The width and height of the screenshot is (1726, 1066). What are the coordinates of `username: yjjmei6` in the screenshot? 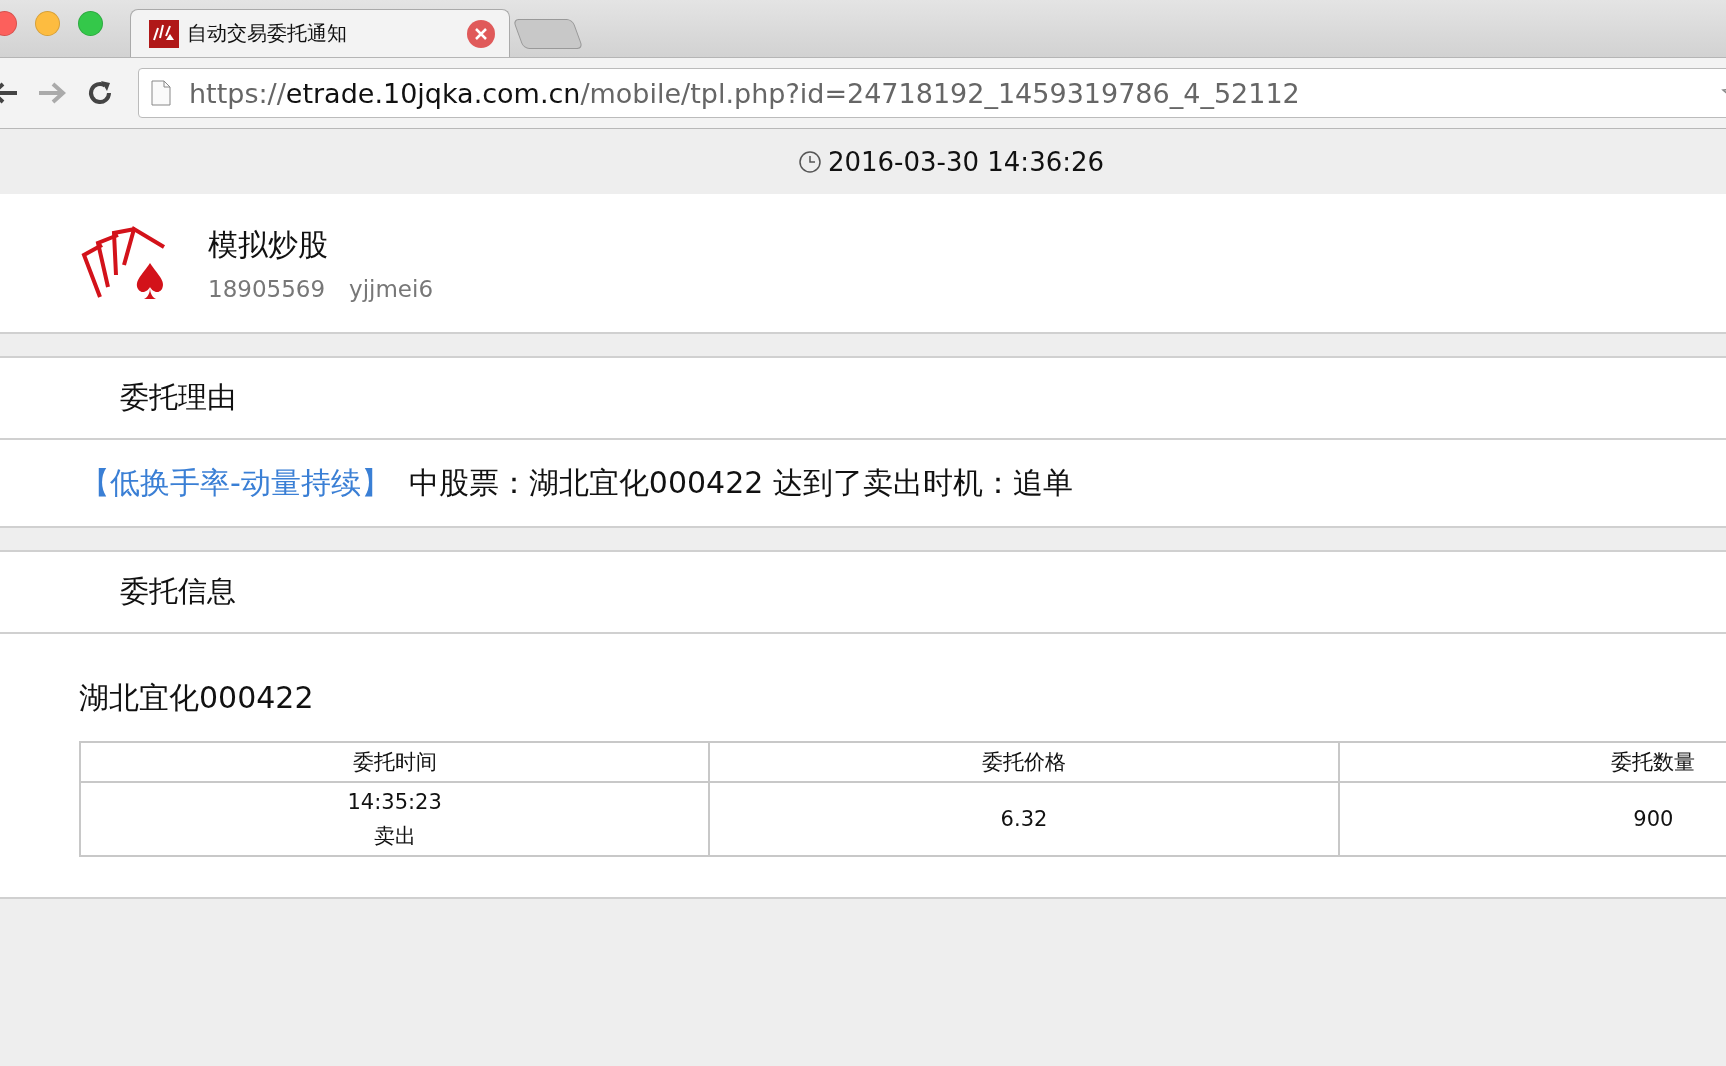 It's located at (391, 288).